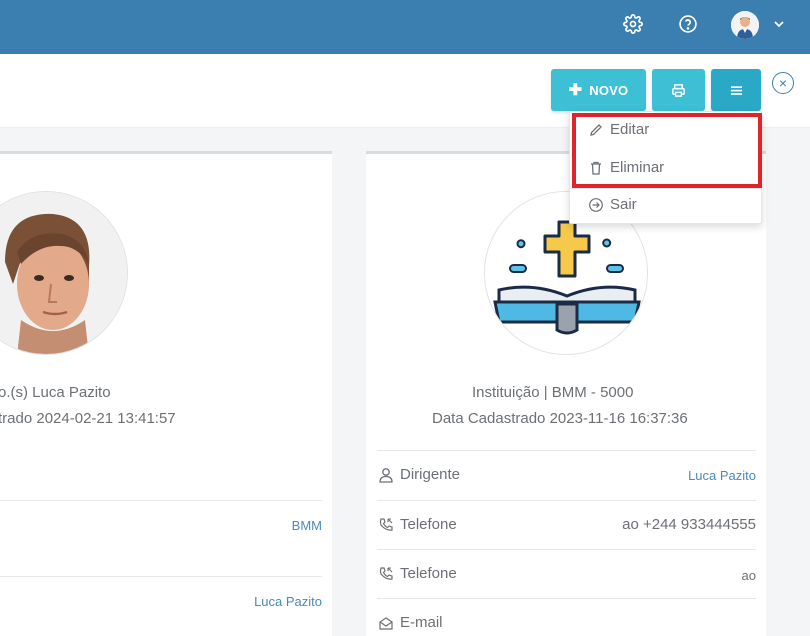 Image resolution: width=810 pixels, height=636 pixels. I want to click on card-title: Instituição | BMM - 5000, so click(553, 392).